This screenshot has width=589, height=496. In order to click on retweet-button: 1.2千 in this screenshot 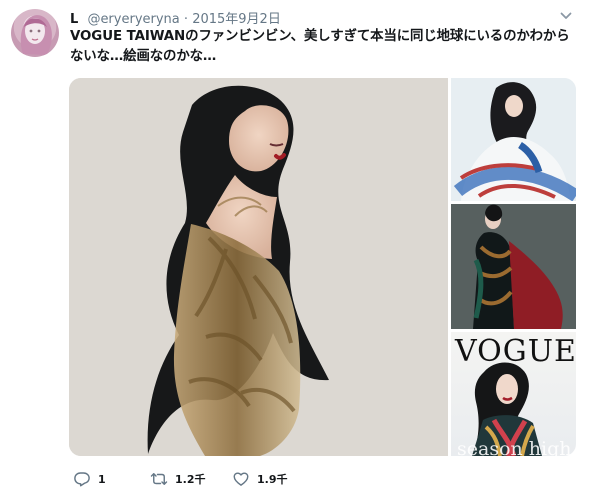, I will do `click(178, 479)`.